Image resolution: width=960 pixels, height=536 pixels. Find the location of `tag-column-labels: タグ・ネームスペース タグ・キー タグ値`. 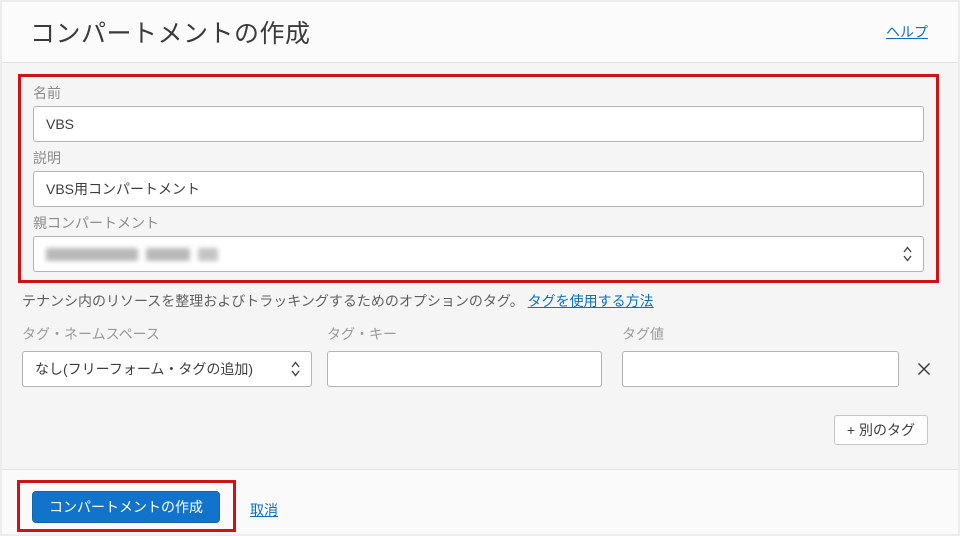

tag-column-labels: タグ・ネームスペース タグ・キー タグ値 is located at coordinates (480, 334).